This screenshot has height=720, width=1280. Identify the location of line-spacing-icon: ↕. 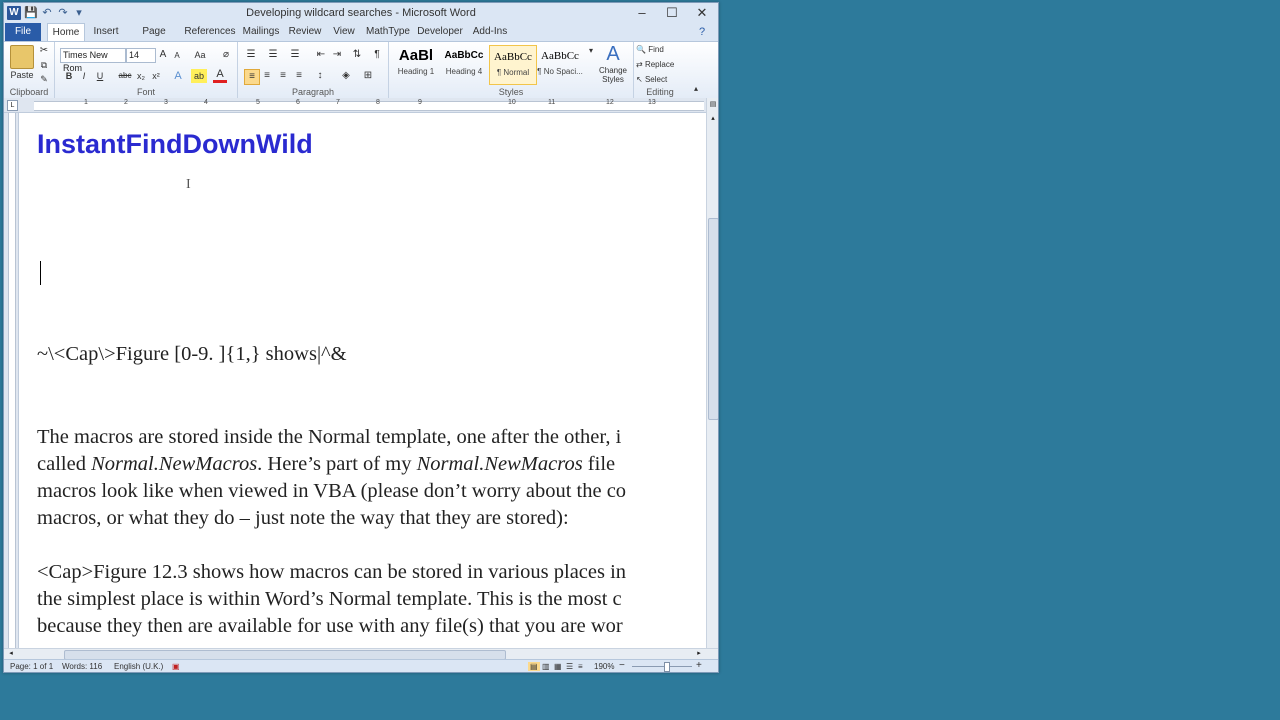
(320, 76).